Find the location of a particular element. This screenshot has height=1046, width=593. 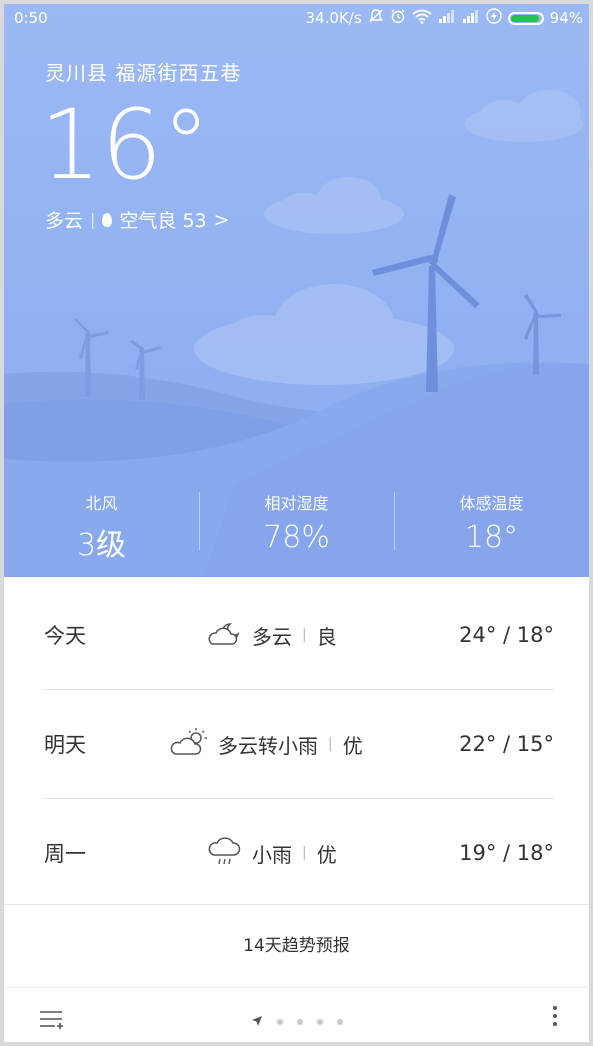

stat-wind: 北风 3级 is located at coordinates (101, 526).